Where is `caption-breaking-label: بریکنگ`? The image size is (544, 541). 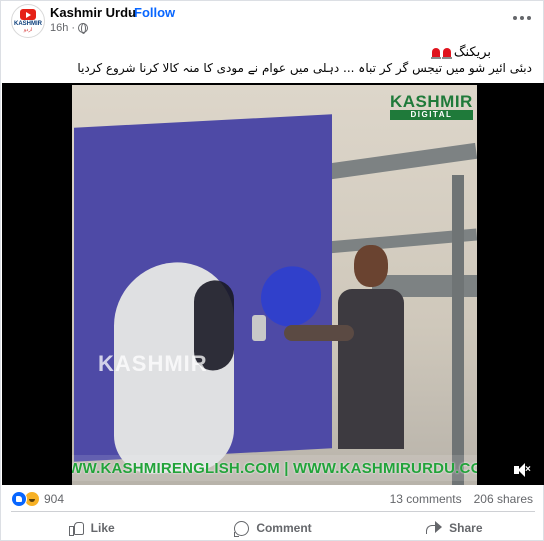
caption-breaking-label: بریکنگ is located at coordinates (472, 52).